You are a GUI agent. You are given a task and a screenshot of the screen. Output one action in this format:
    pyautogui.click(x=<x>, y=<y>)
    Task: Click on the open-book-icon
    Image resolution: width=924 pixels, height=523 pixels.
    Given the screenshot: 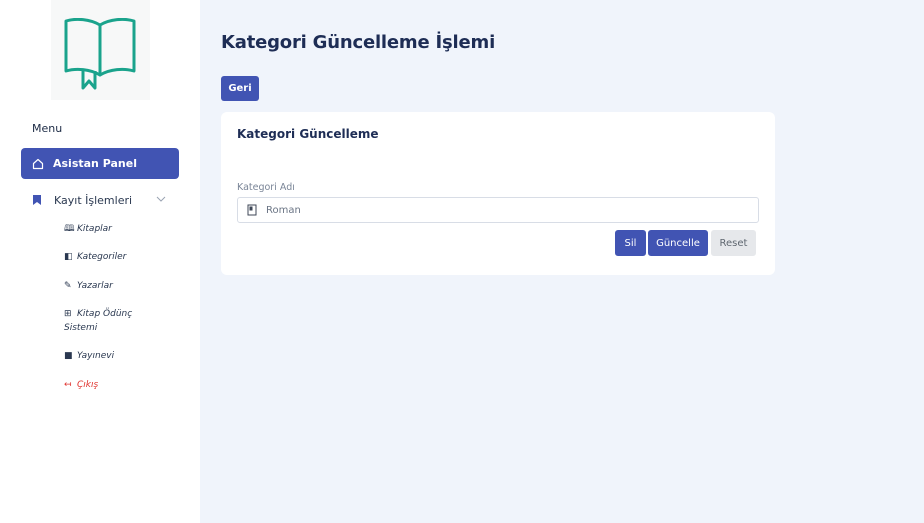 What is the action you would take?
    pyautogui.click(x=100, y=54)
    